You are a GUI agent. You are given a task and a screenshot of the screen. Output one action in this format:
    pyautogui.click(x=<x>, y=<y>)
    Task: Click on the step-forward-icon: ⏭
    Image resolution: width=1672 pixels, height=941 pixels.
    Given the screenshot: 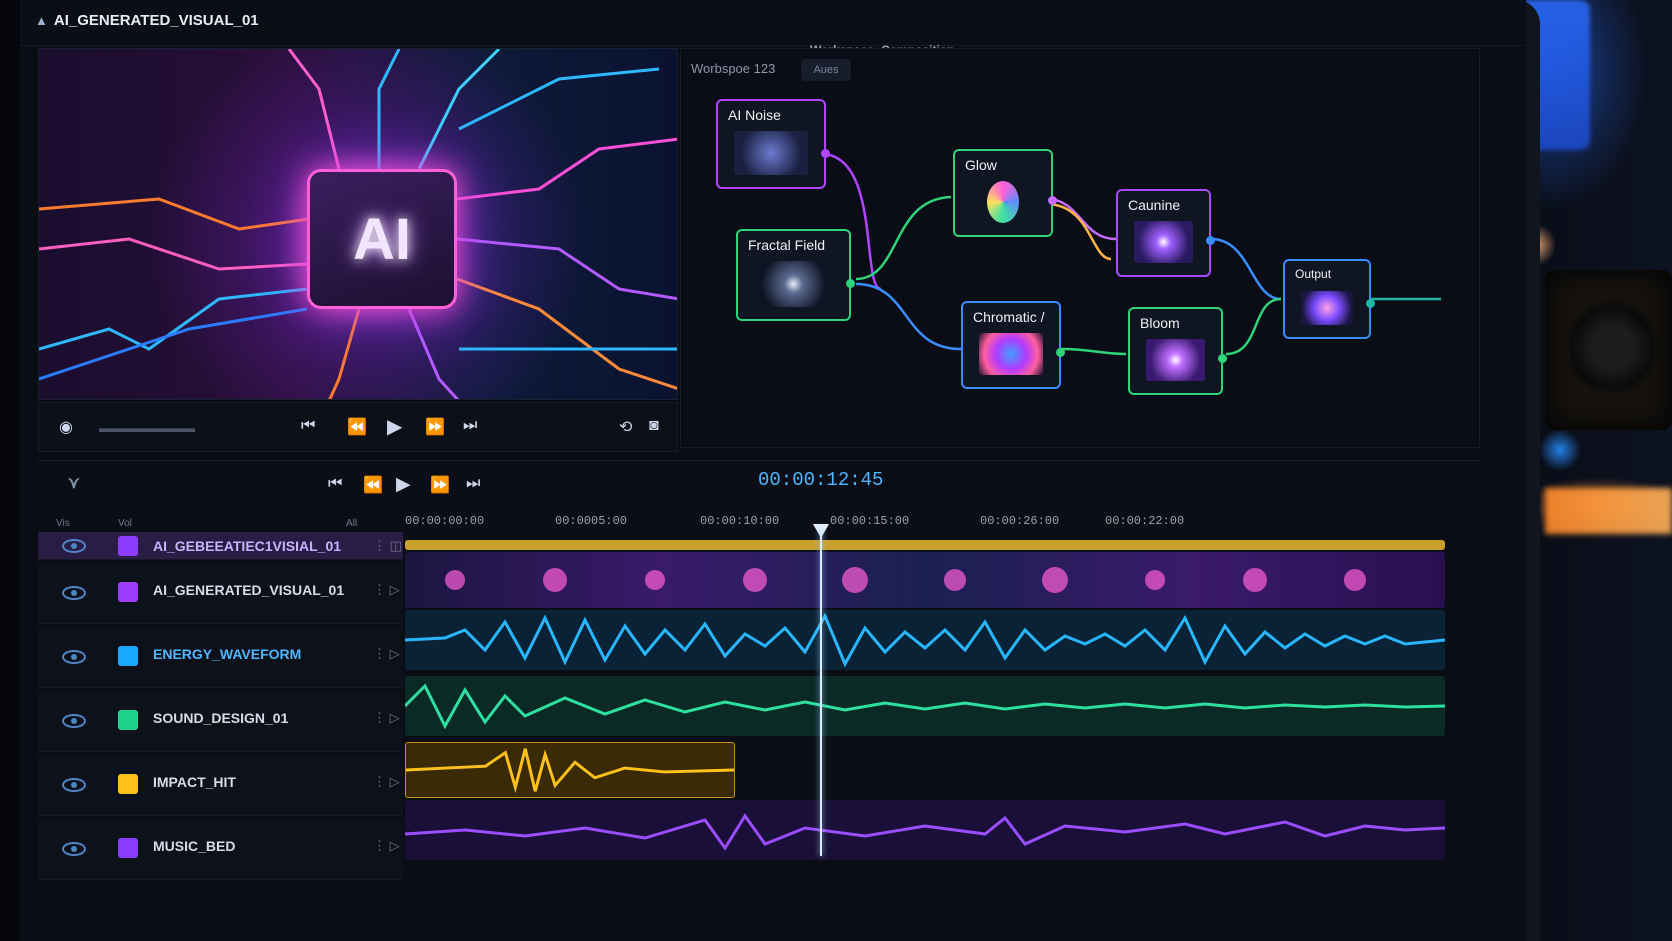 What is the action you would take?
    pyautogui.click(x=470, y=426)
    